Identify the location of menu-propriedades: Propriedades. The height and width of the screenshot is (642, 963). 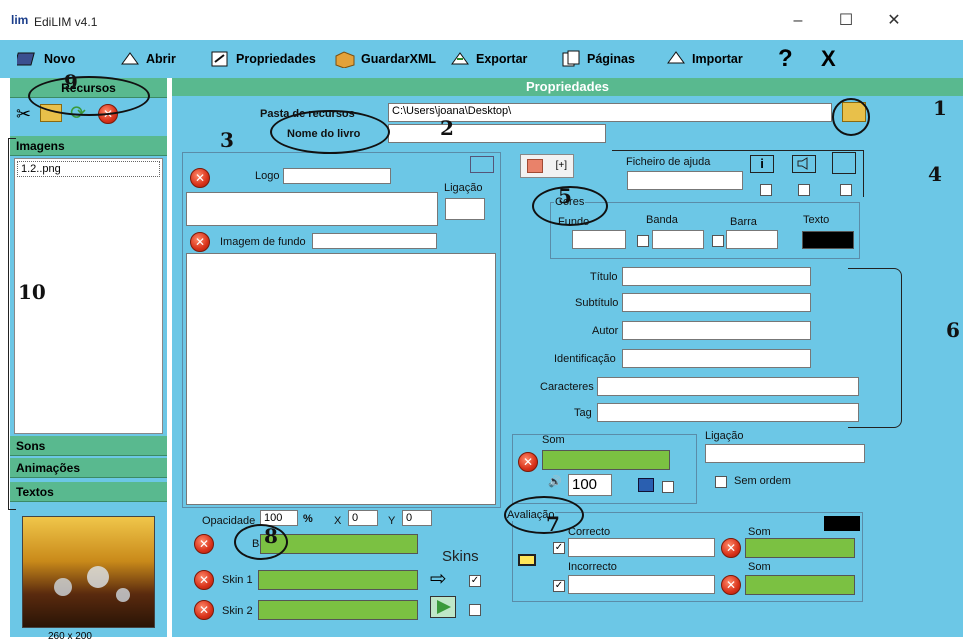
(262, 59).